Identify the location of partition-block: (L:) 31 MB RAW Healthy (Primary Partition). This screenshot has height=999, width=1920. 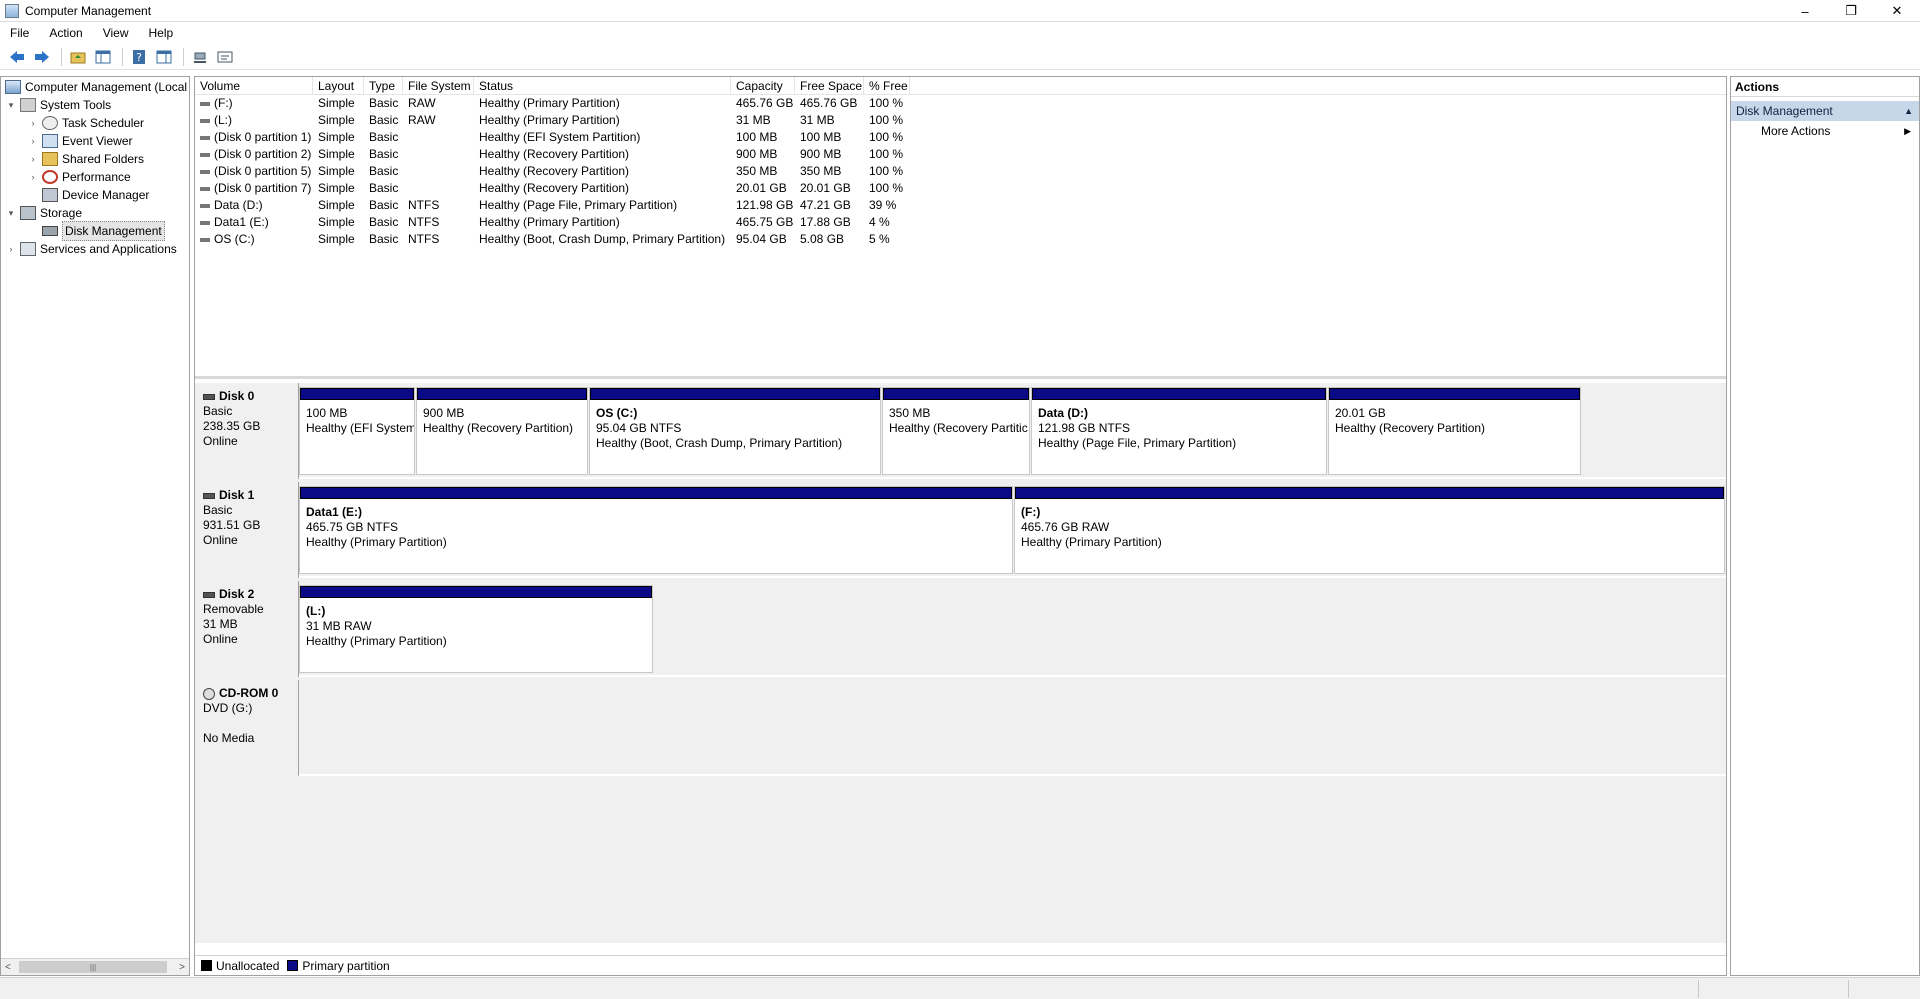
(476, 629).